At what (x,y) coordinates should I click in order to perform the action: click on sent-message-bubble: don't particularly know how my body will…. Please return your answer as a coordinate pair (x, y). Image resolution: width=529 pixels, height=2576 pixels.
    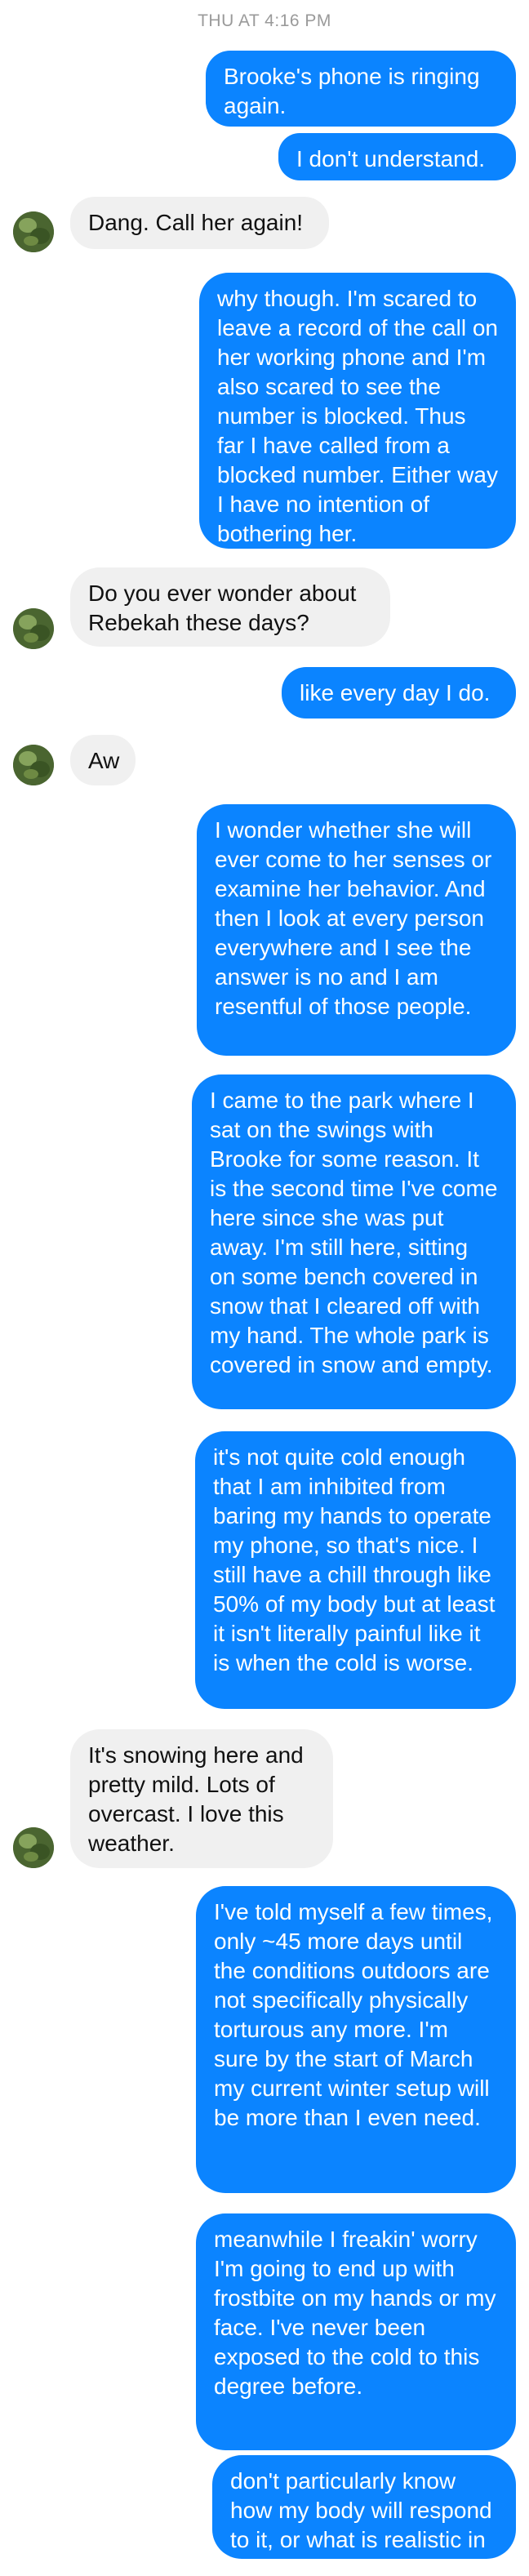
    Looking at the image, I should click on (364, 2515).